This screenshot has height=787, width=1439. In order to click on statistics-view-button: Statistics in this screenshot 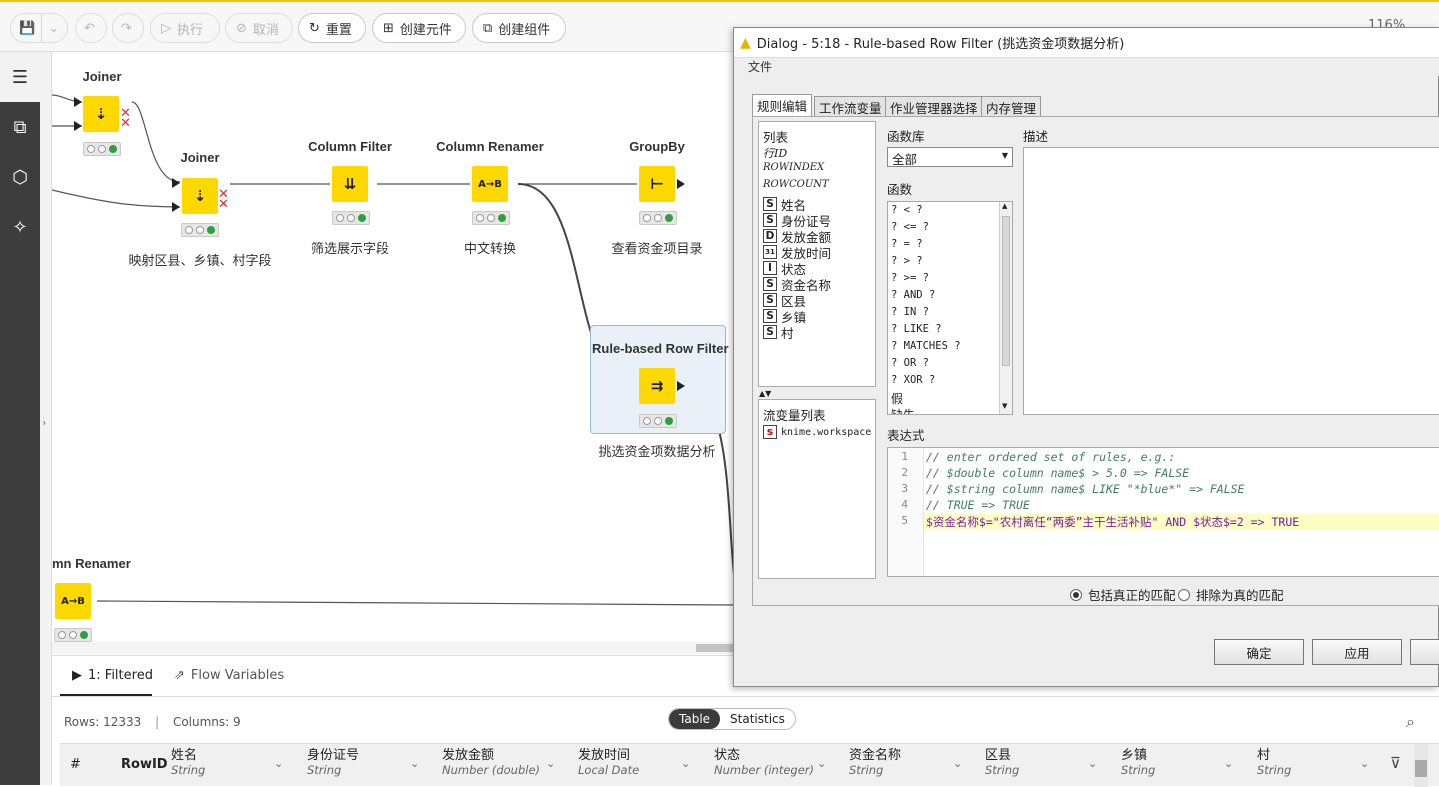, I will do `click(757, 719)`.